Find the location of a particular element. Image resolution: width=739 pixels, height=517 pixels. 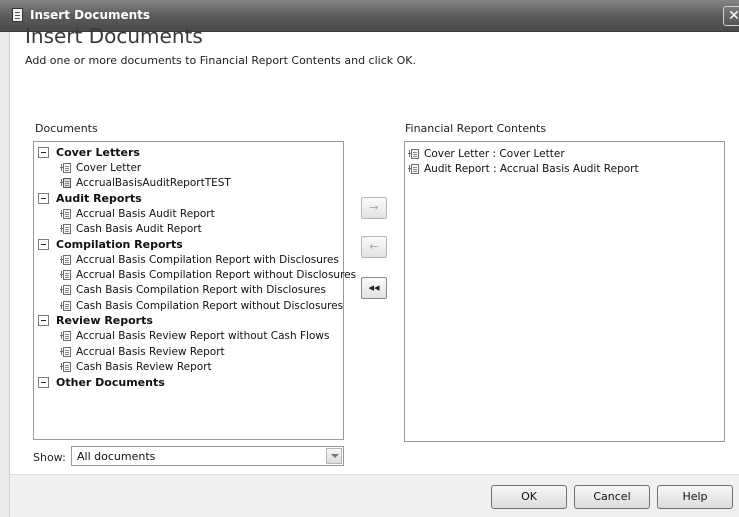

tree-item: Accrual Basis Review Report is located at coordinates (190, 351).